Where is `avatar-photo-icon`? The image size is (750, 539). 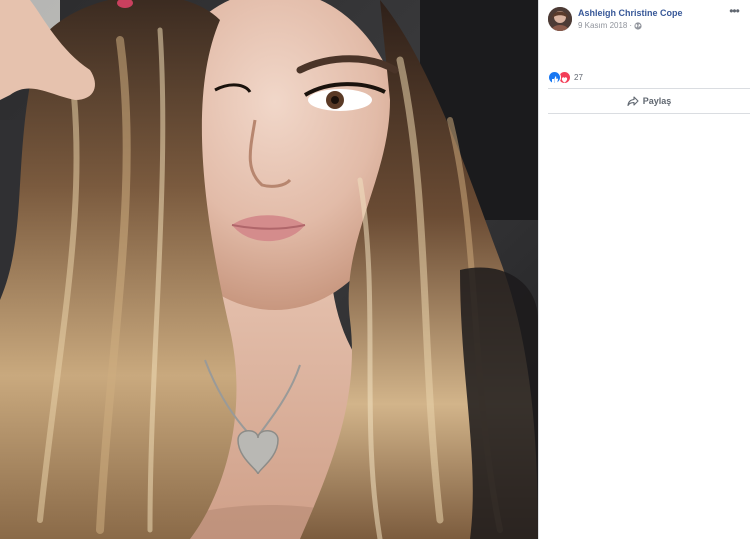 avatar-photo-icon is located at coordinates (560, 19).